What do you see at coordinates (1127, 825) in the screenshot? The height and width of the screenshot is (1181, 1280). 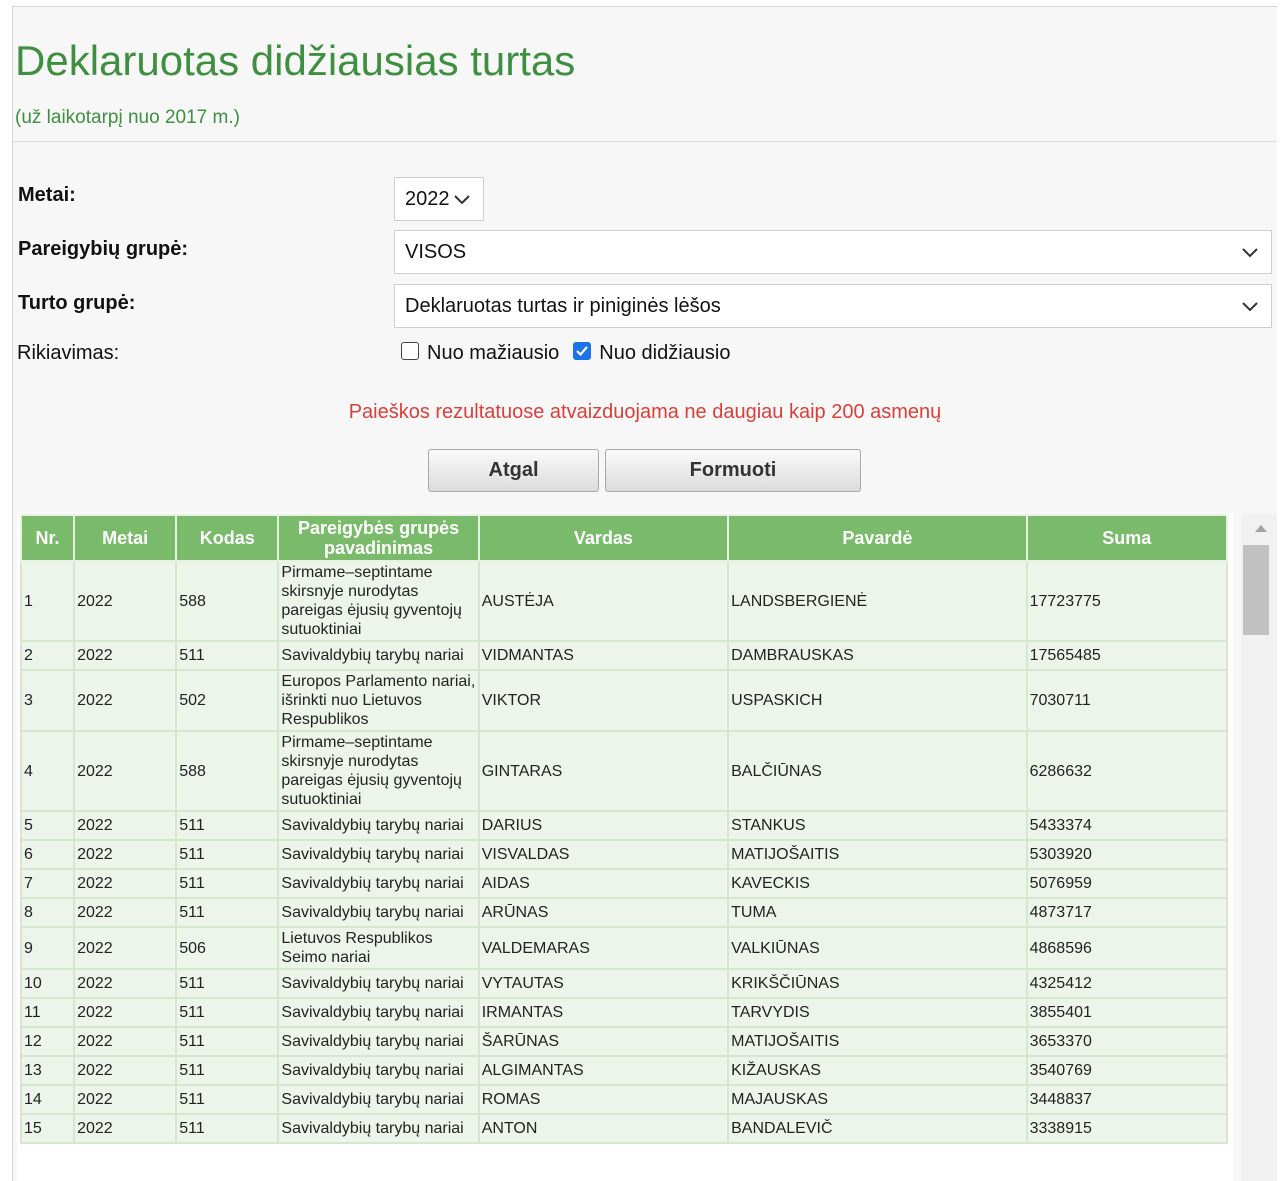 I see `table-cell: 5433374` at bounding box center [1127, 825].